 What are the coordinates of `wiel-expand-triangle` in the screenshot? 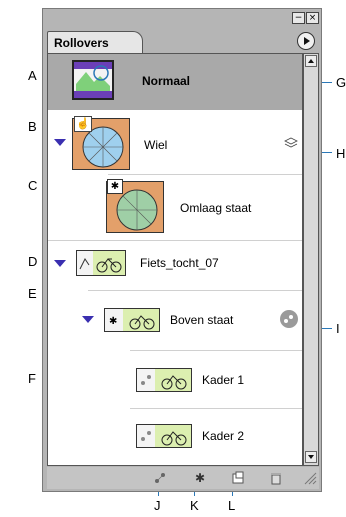 It's located at (60, 142).